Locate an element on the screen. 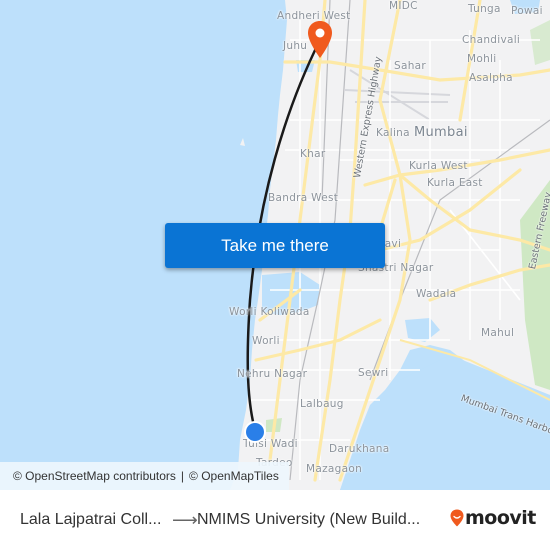  moovit-wordmark: moovit is located at coordinates (500, 518).